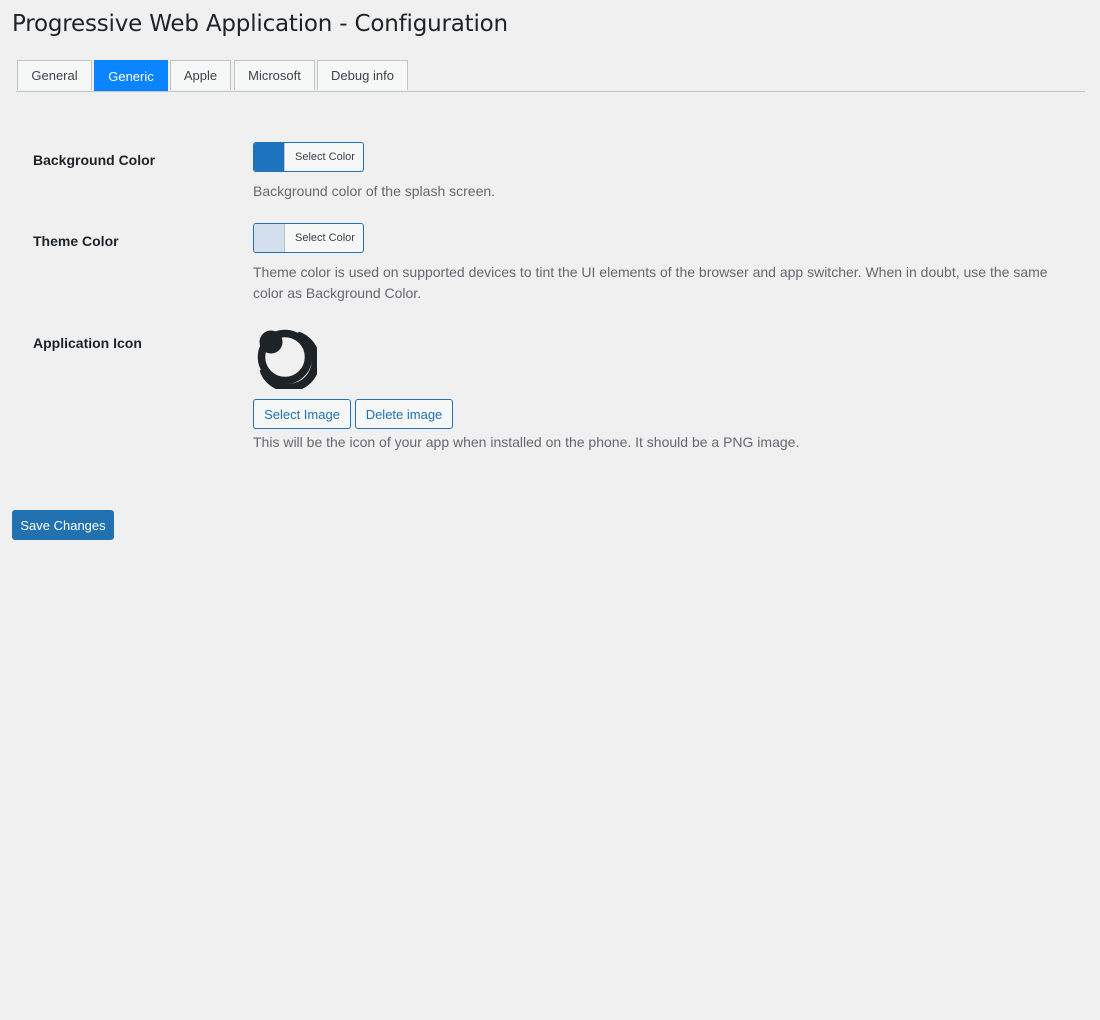 The height and width of the screenshot is (1020, 1100). Describe the element at coordinates (362, 75) in the screenshot. I see `tab-debug-info: Debug info` at that location.